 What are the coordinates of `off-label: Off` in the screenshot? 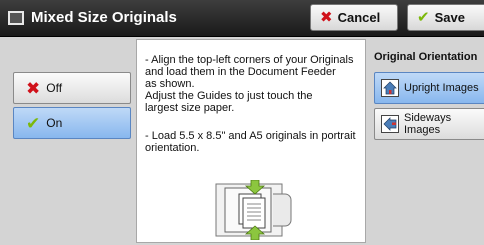 It's located at (54, 88).